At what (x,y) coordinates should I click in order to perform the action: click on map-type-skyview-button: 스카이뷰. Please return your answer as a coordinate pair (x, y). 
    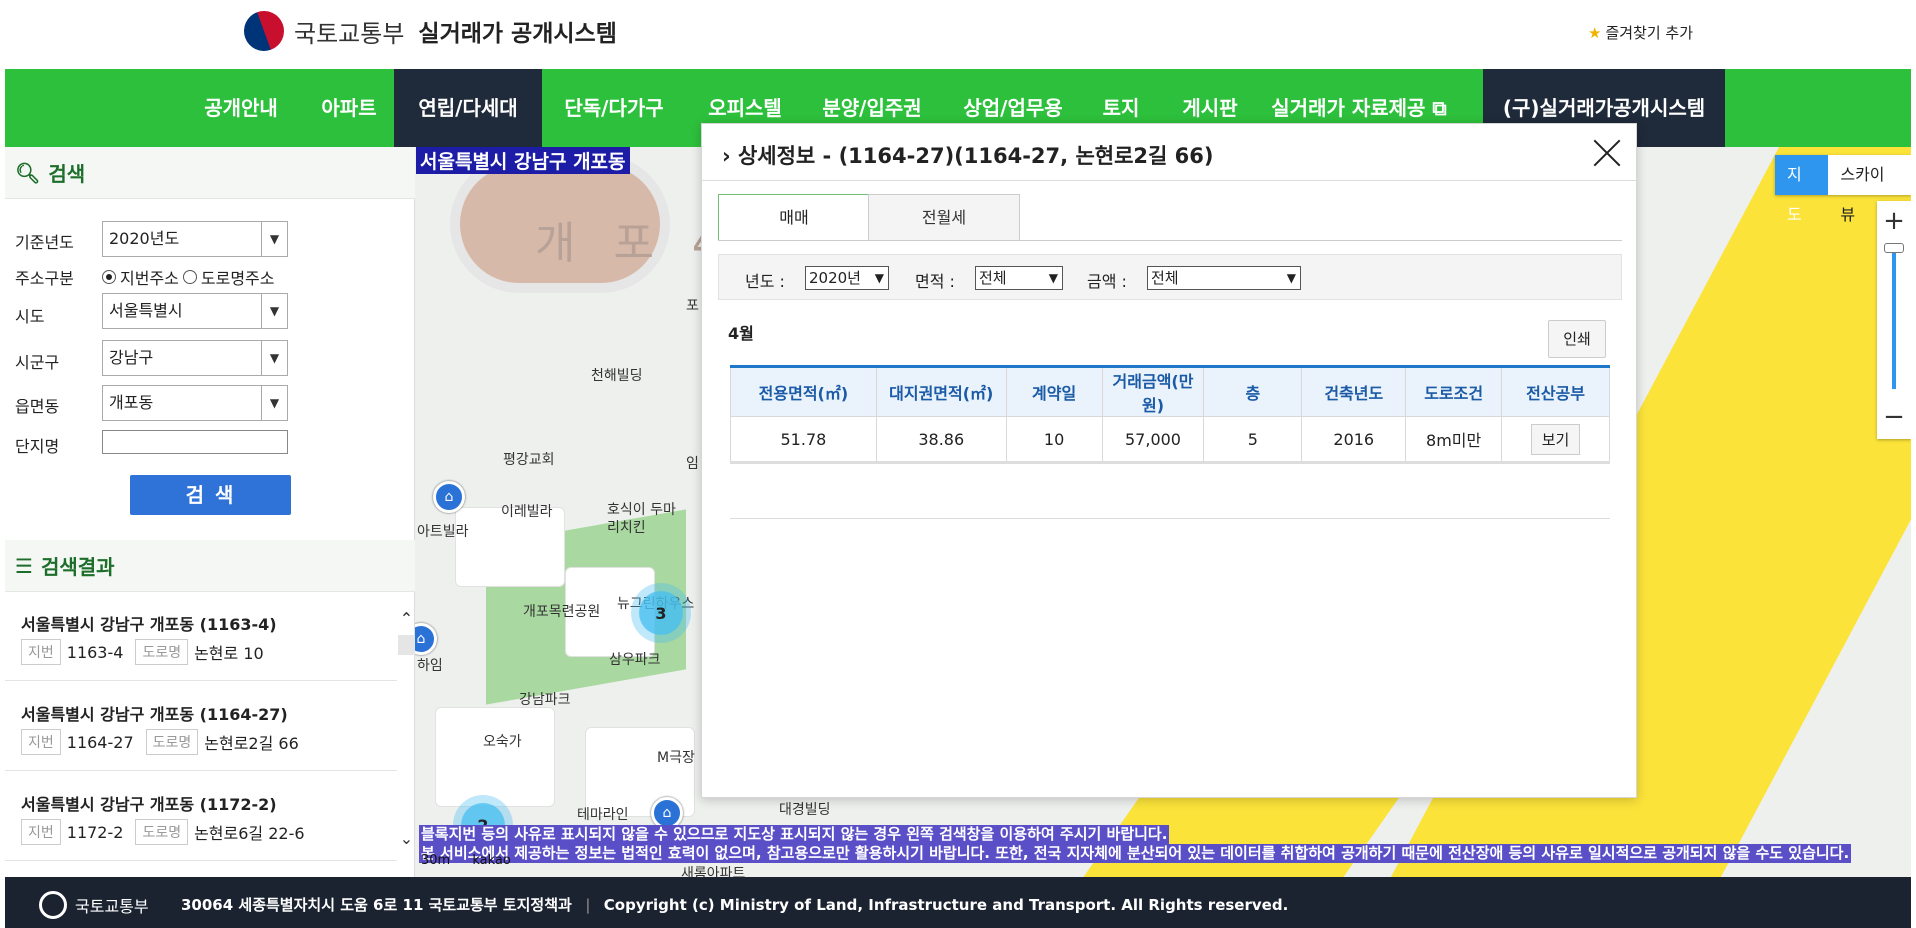
    Looking at the image, I should click on (1869, 189).